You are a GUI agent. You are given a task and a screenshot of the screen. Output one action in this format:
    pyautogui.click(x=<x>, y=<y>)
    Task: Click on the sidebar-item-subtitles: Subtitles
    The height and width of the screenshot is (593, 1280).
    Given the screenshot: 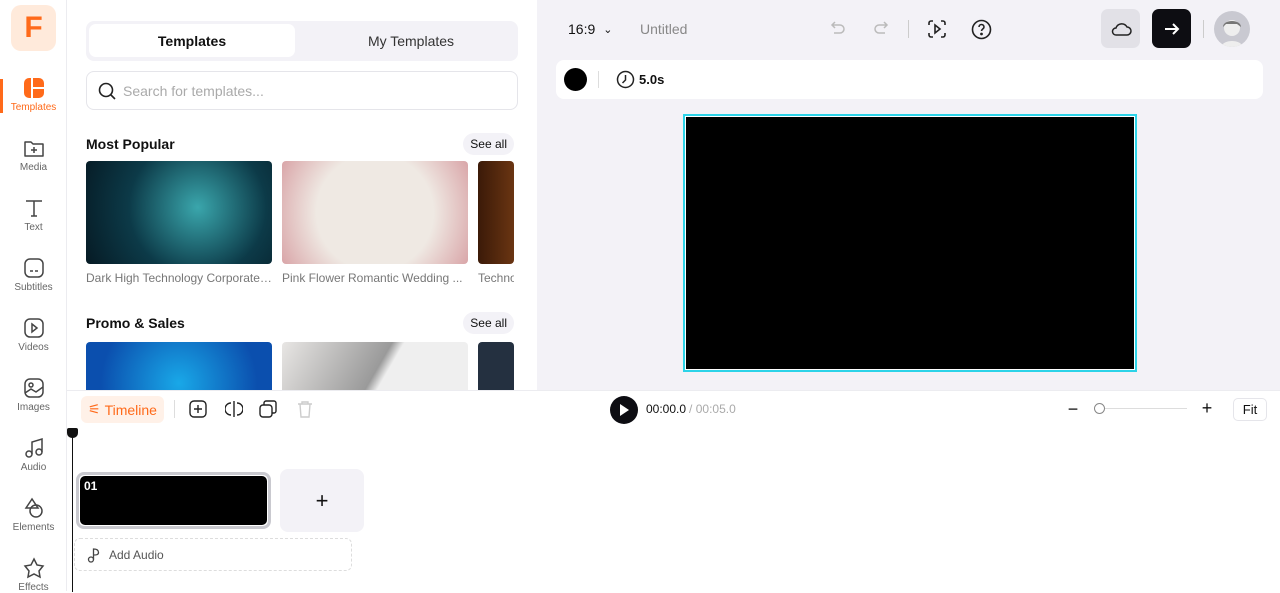 What is the action you would take?
    pyautogui.click(x=33, y=275)
    